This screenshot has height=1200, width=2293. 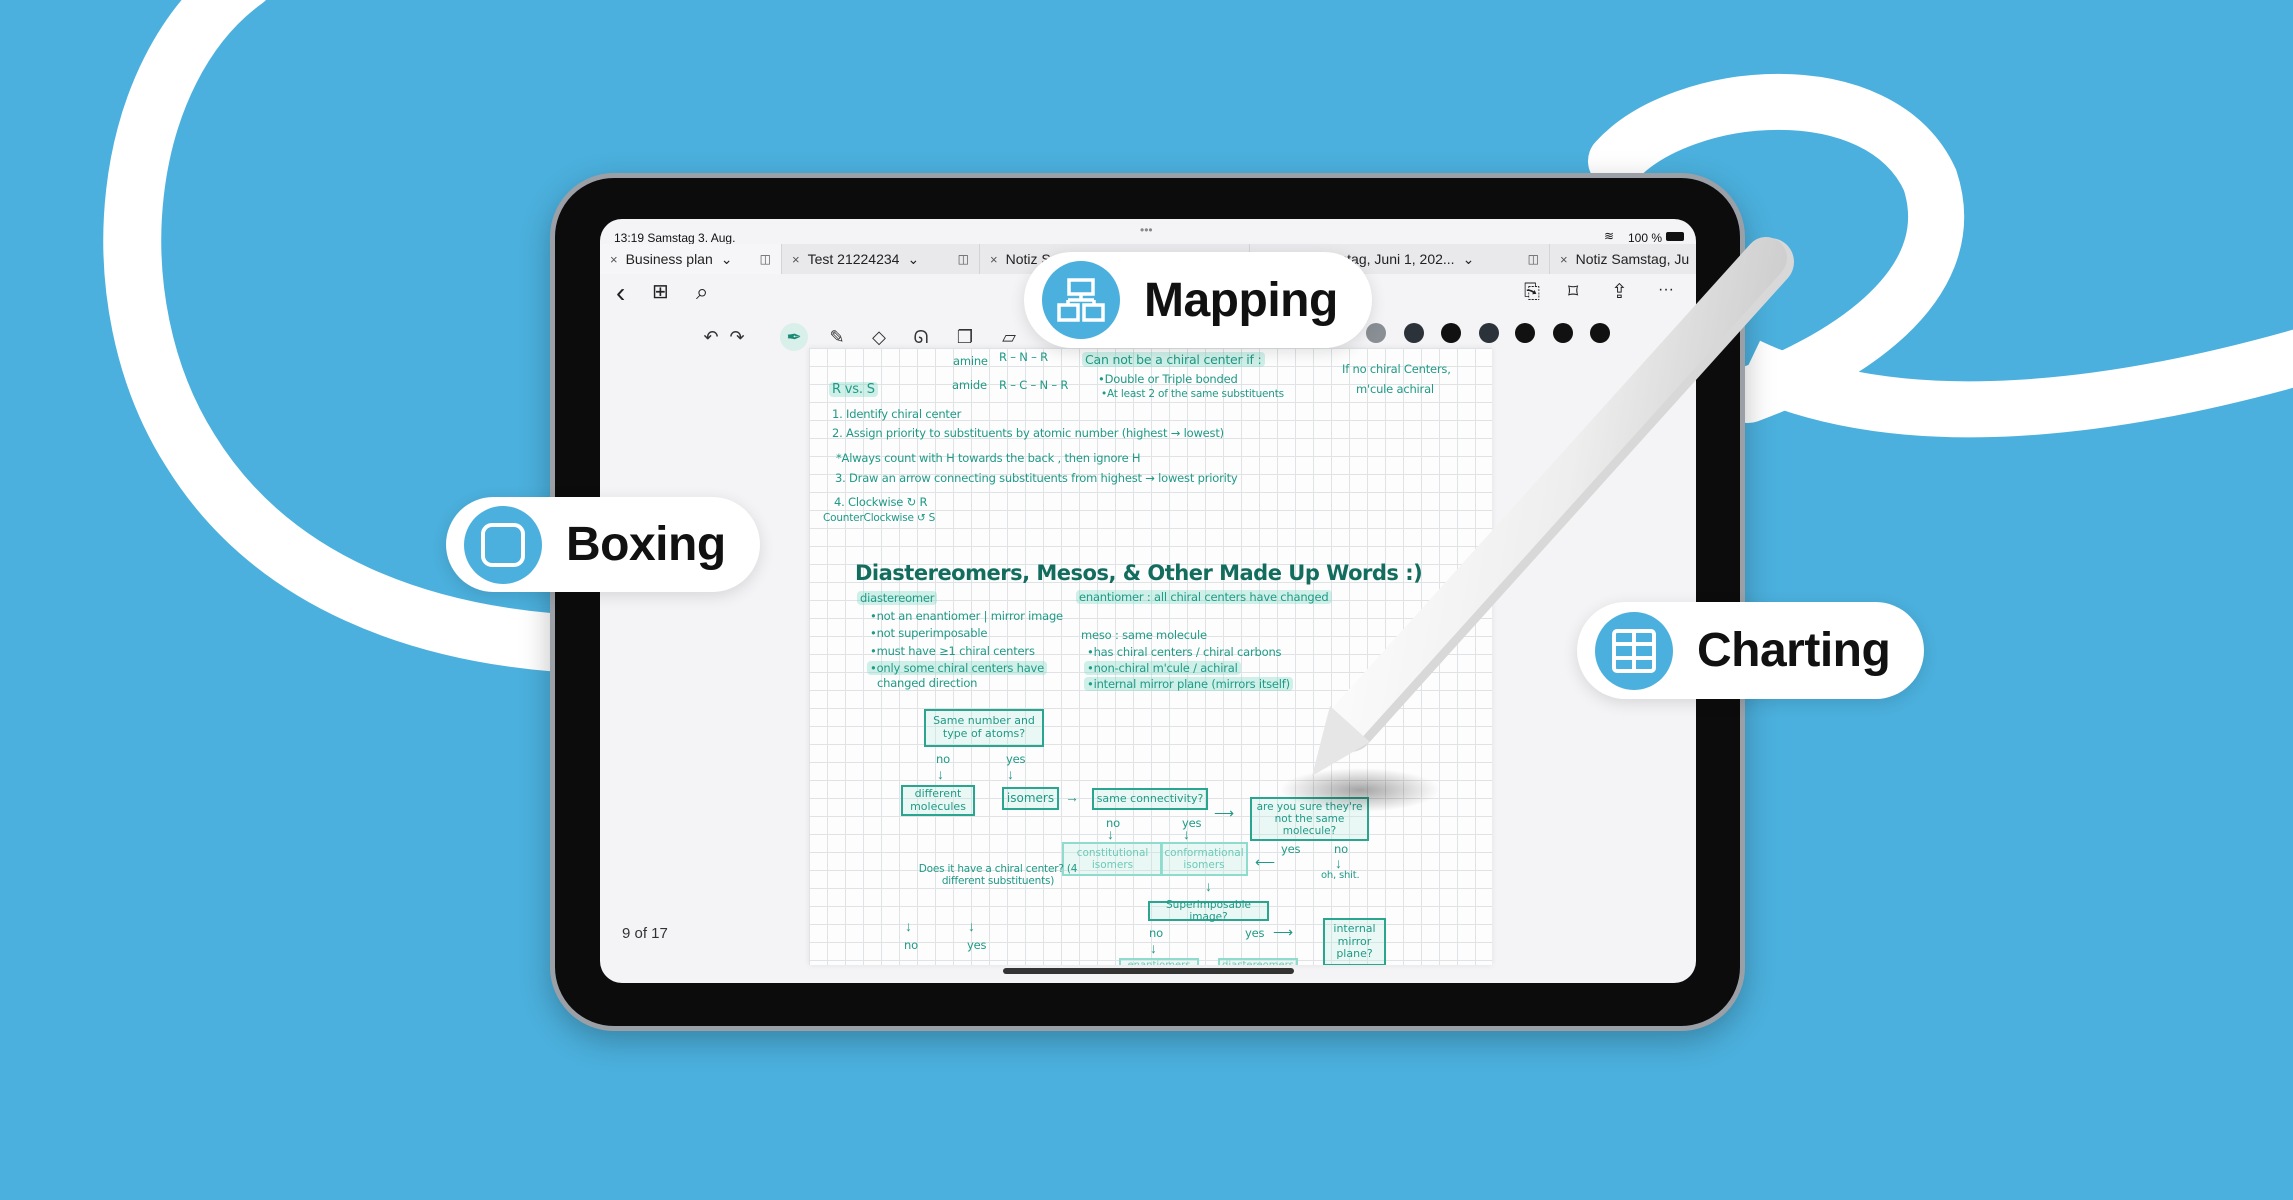 What do you see at coordinates (1241, 300) in the screenshot?
I see `feature-label: Mapping` at bounding box center [1241, 300].